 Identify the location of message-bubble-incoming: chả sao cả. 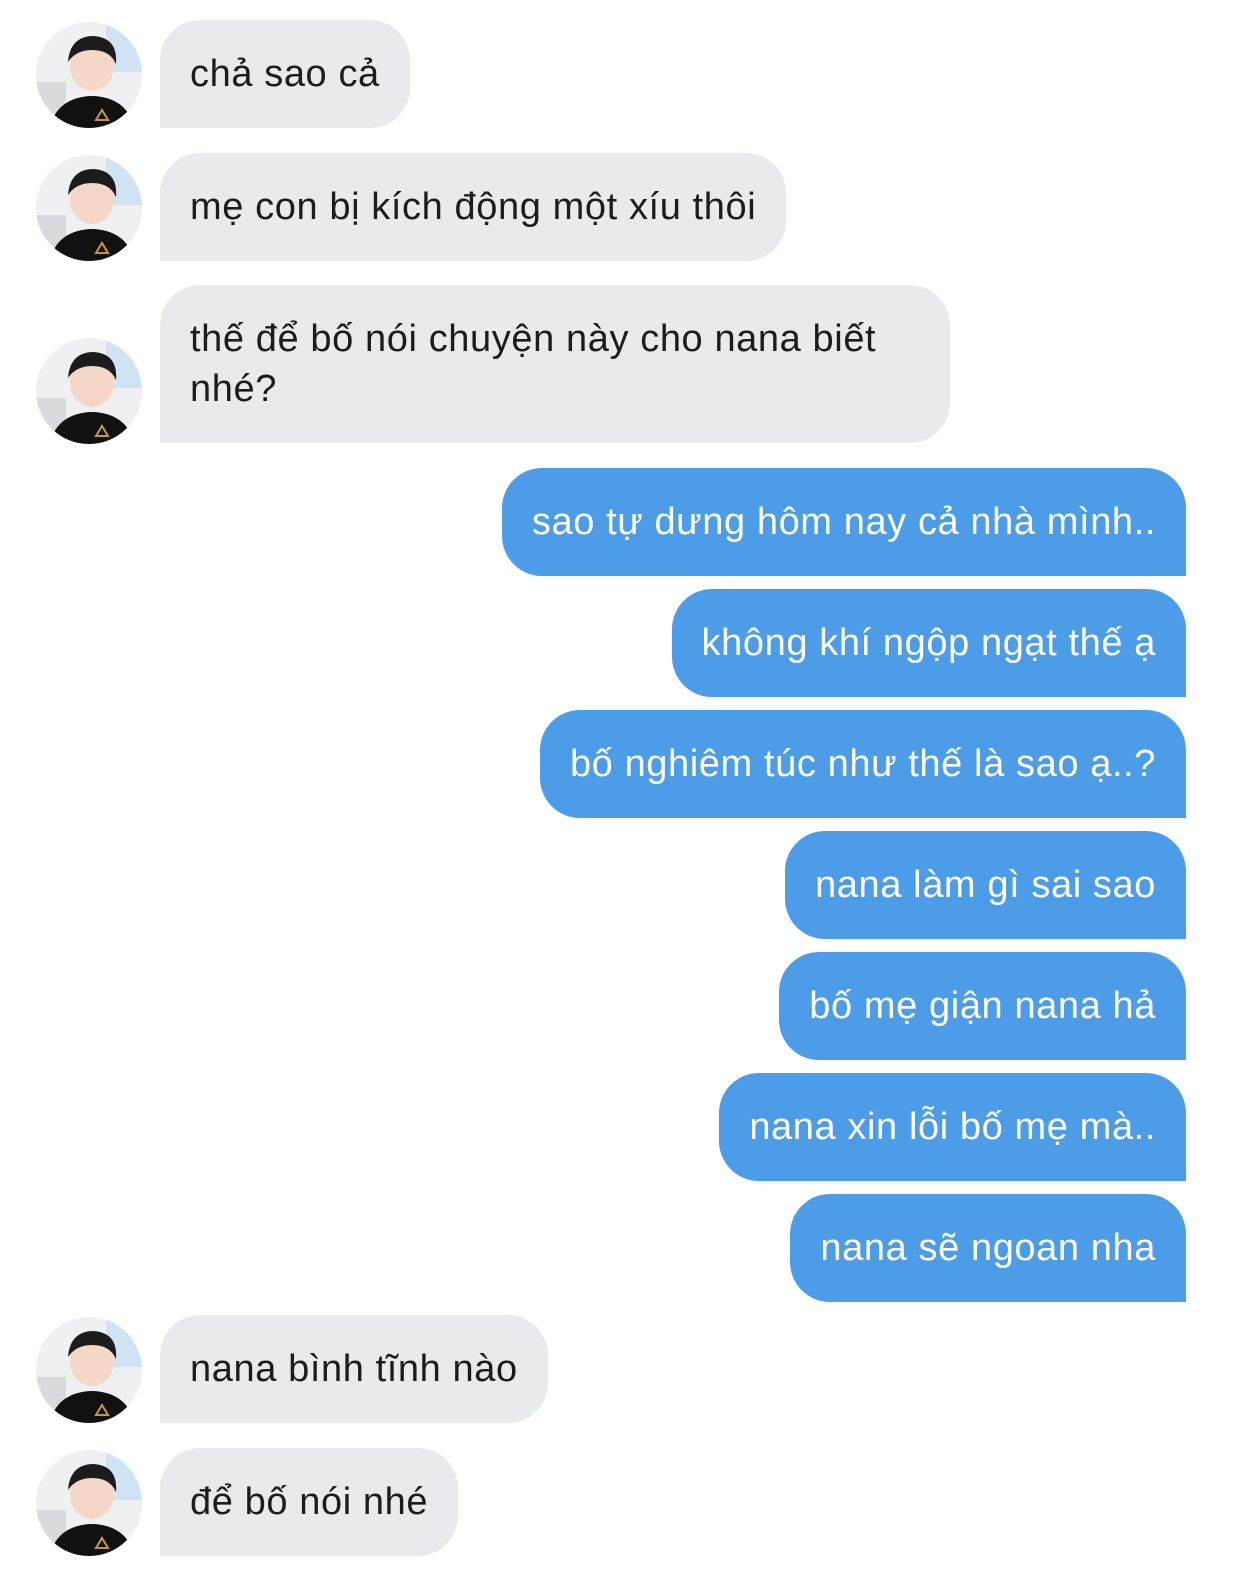
(285, 74).